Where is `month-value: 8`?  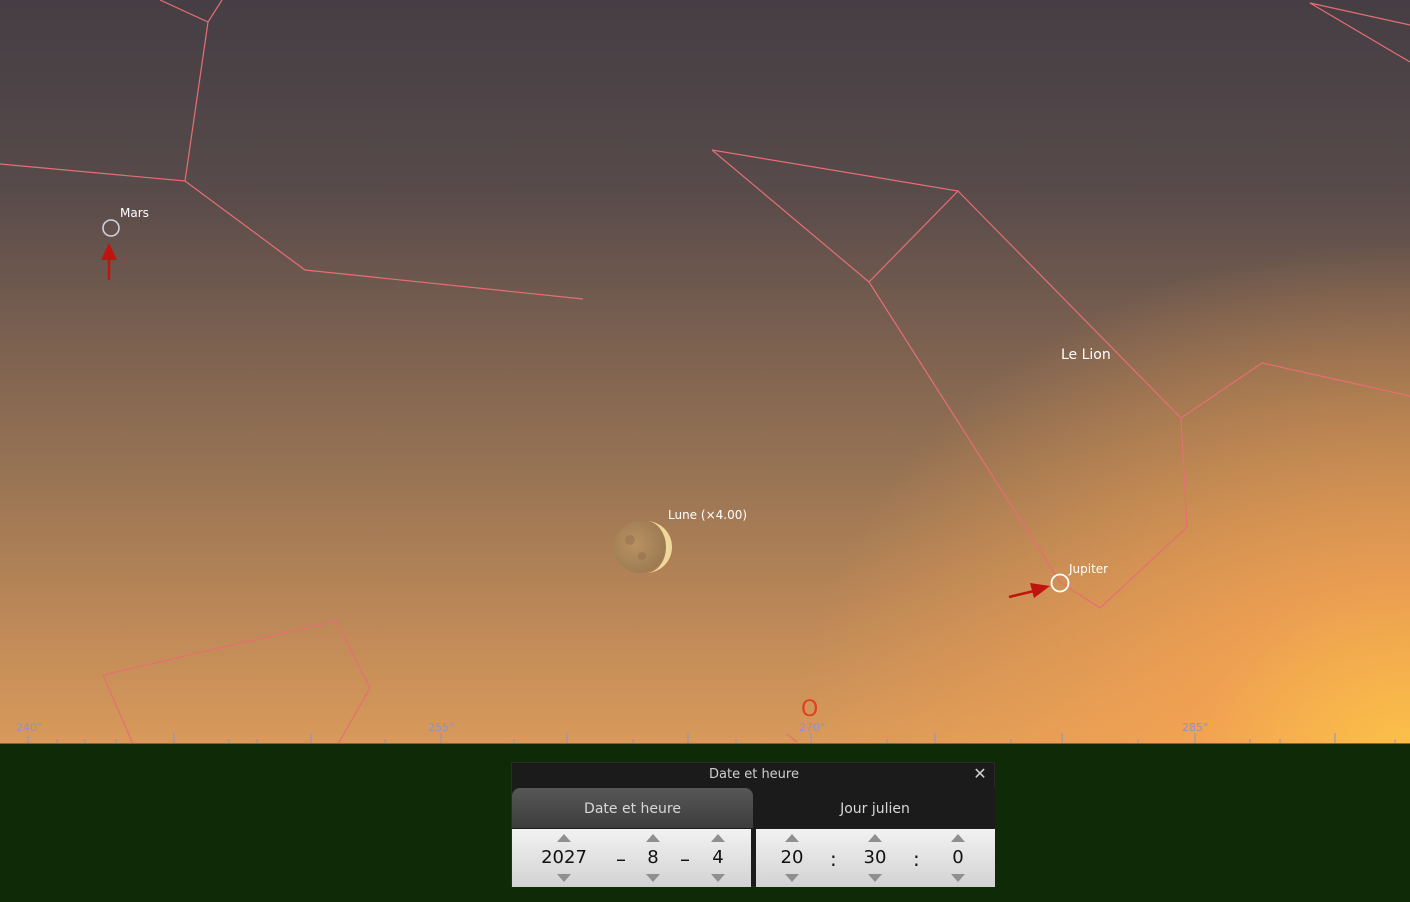 month-value: 8 is located at coordinates (653, 857).